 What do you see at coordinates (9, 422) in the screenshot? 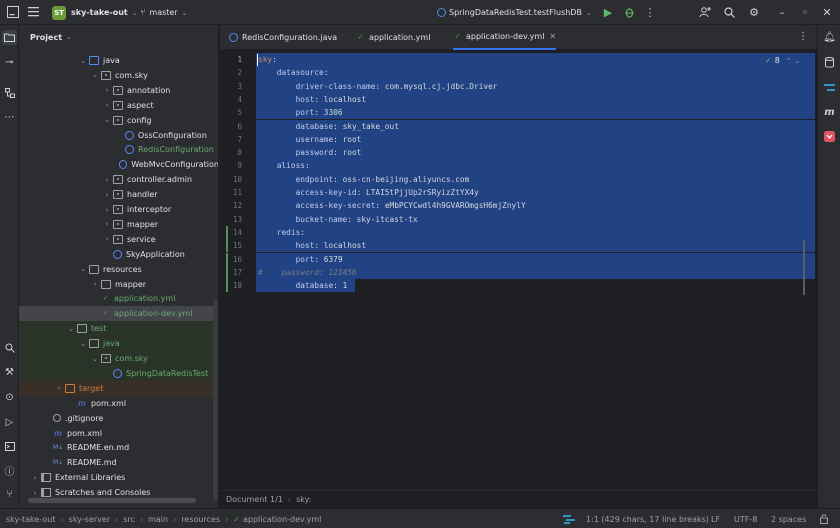
I see `run-tool-icon: ▷` at bounding box center [9, 422].